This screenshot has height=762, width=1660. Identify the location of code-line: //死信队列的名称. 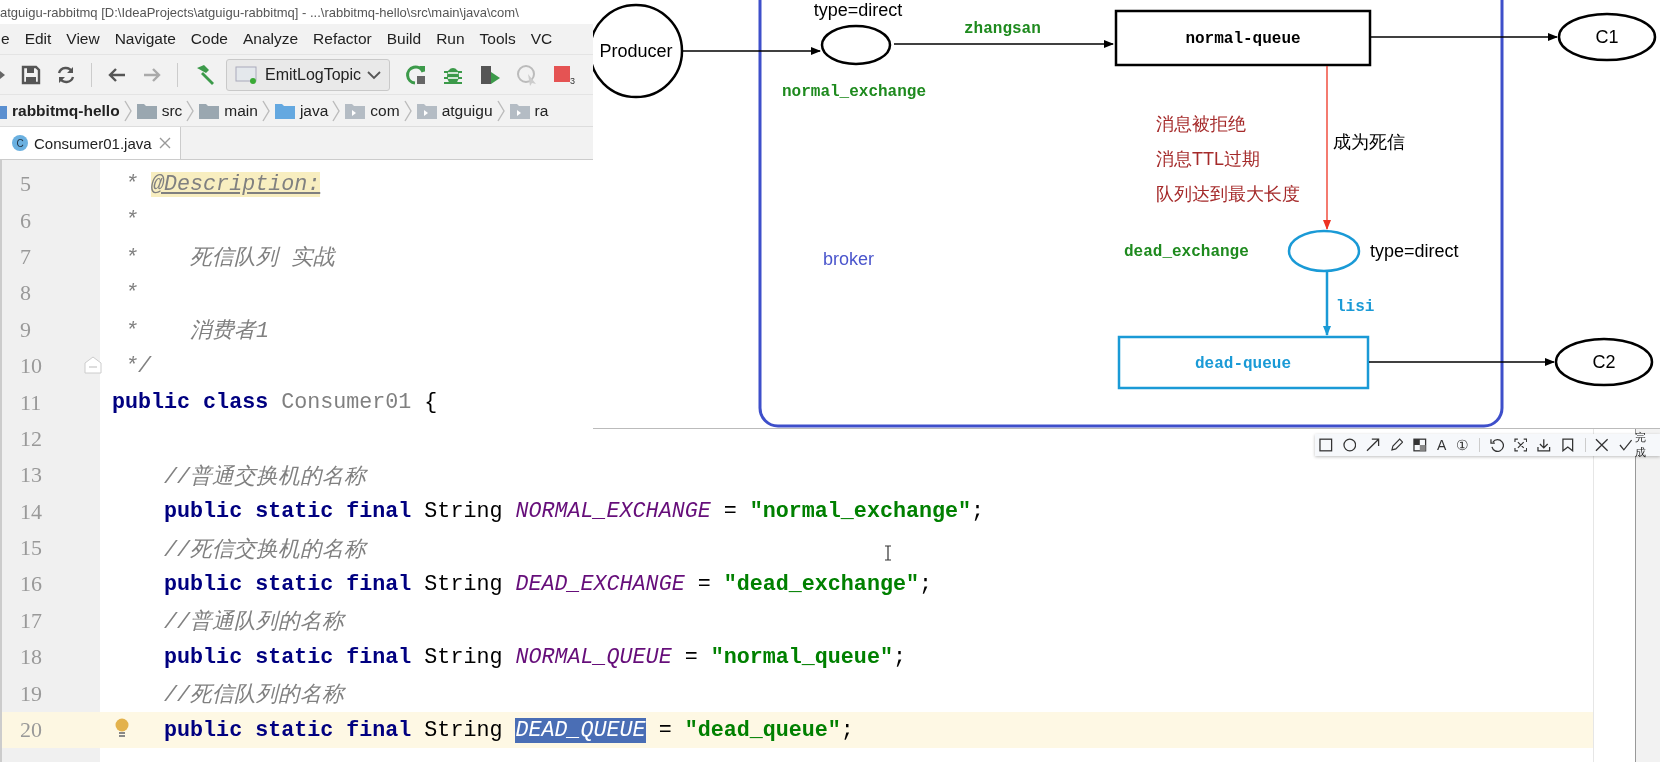
(254, 695).